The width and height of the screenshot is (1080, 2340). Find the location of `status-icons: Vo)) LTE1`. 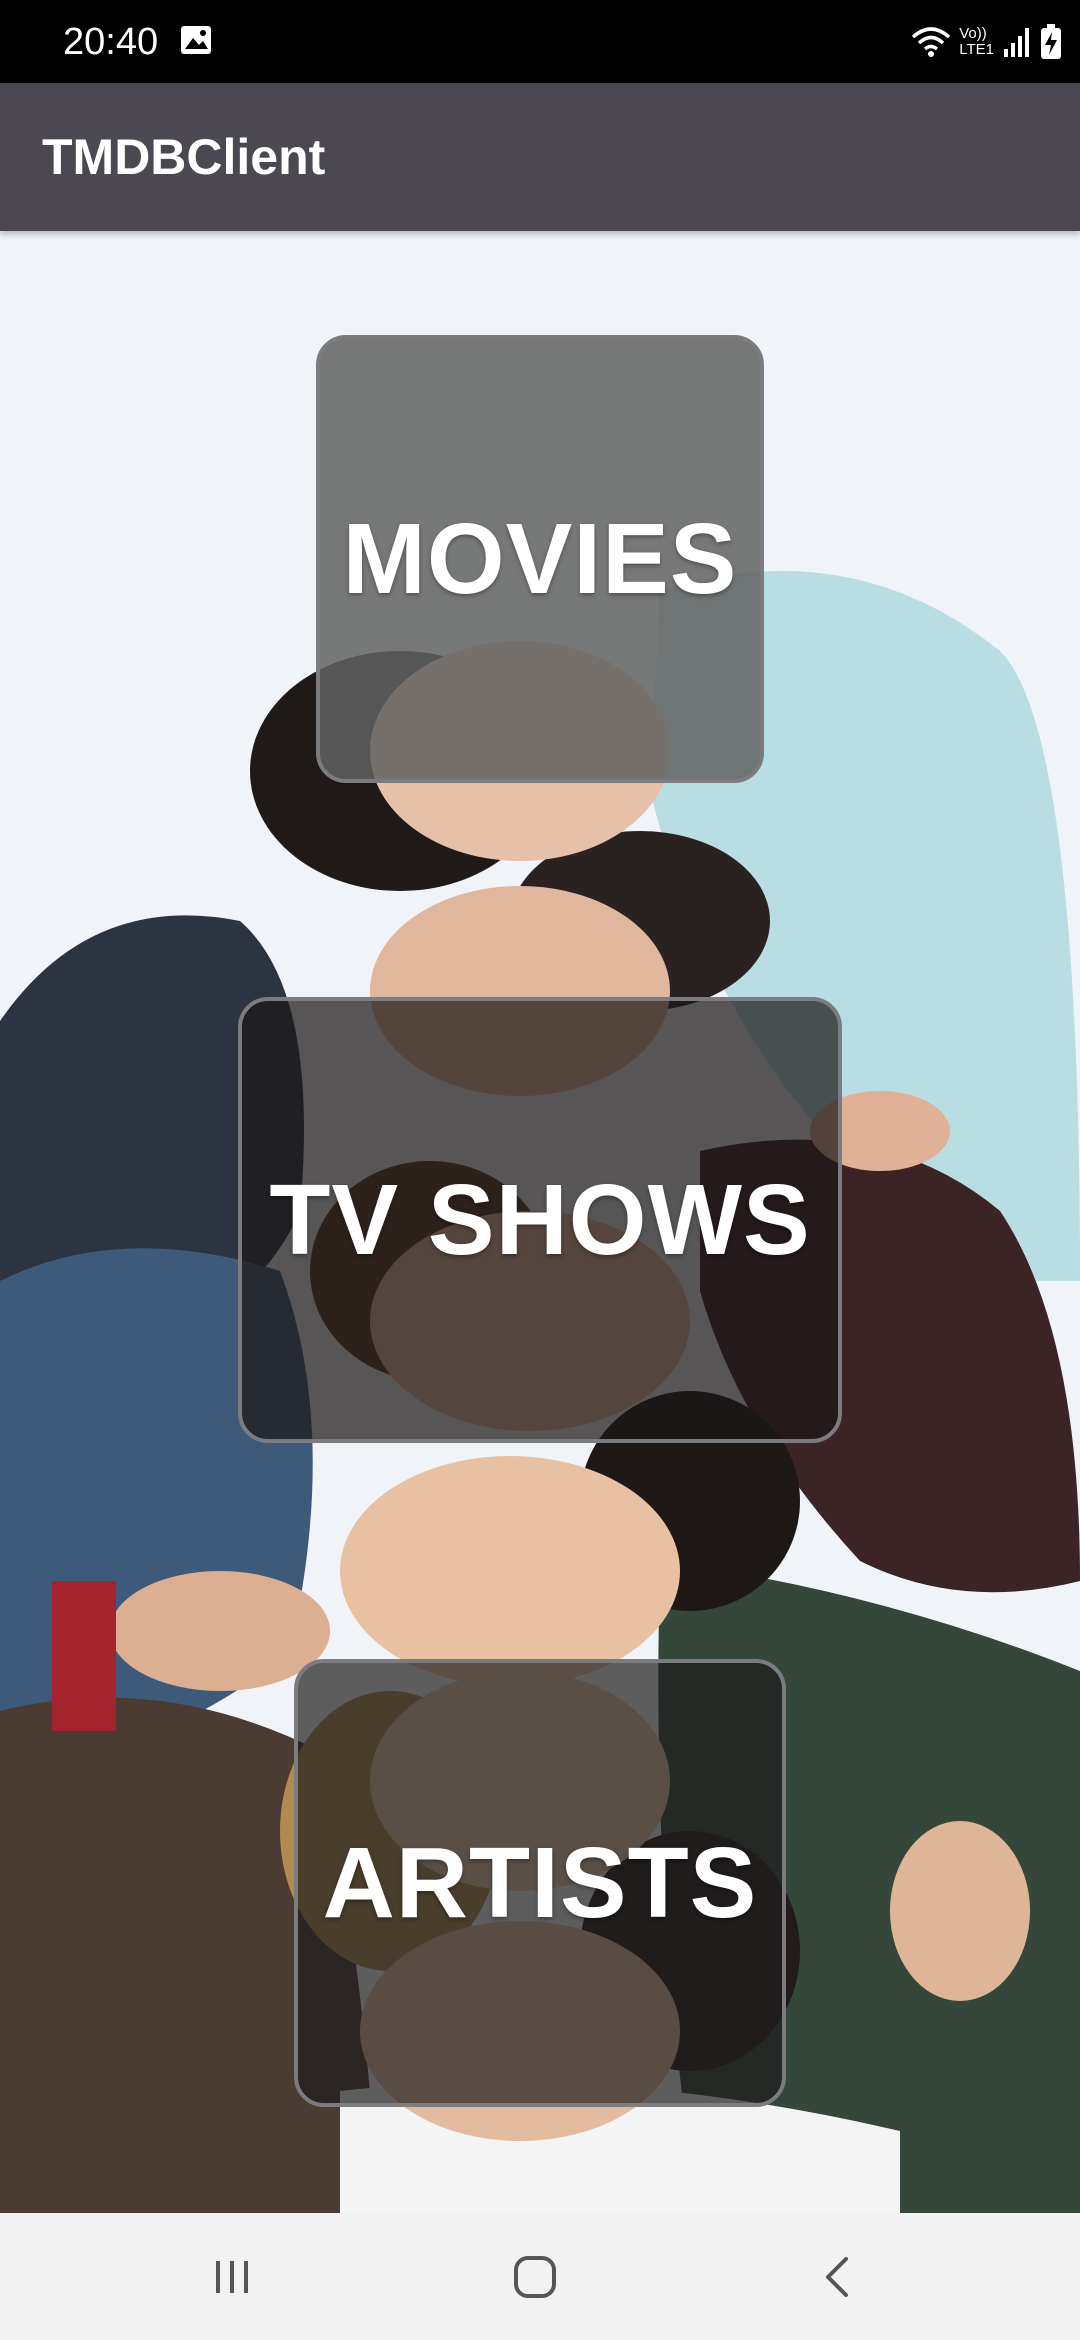

status-icons: Vo)) LTE1 is located at coordinates (986, 42).